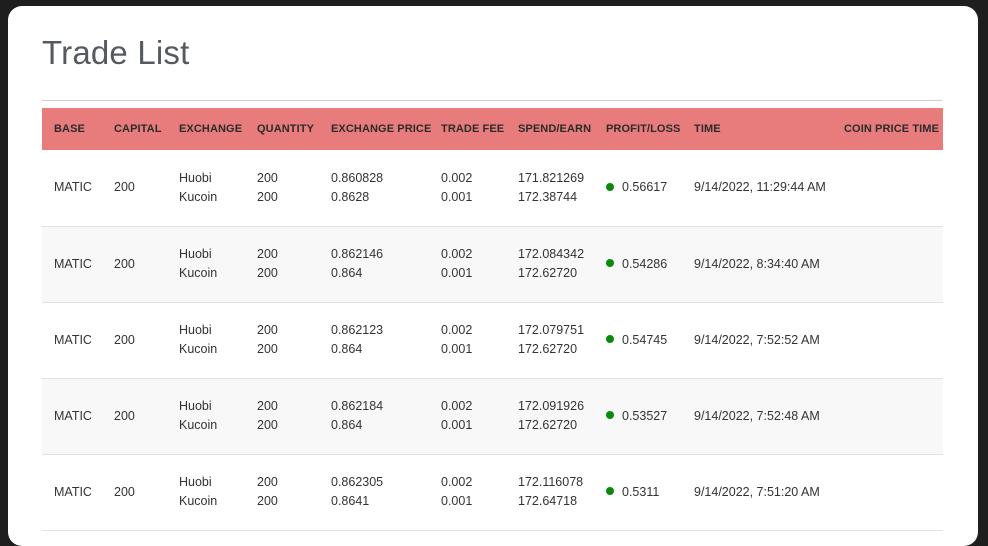 Image resolution: width=988 pixels, height=546 pixels. What do you see at coordinates (357, 177) in the screenshot?
I see `price-buy: 0.860828` at bounding box center [357, 177].